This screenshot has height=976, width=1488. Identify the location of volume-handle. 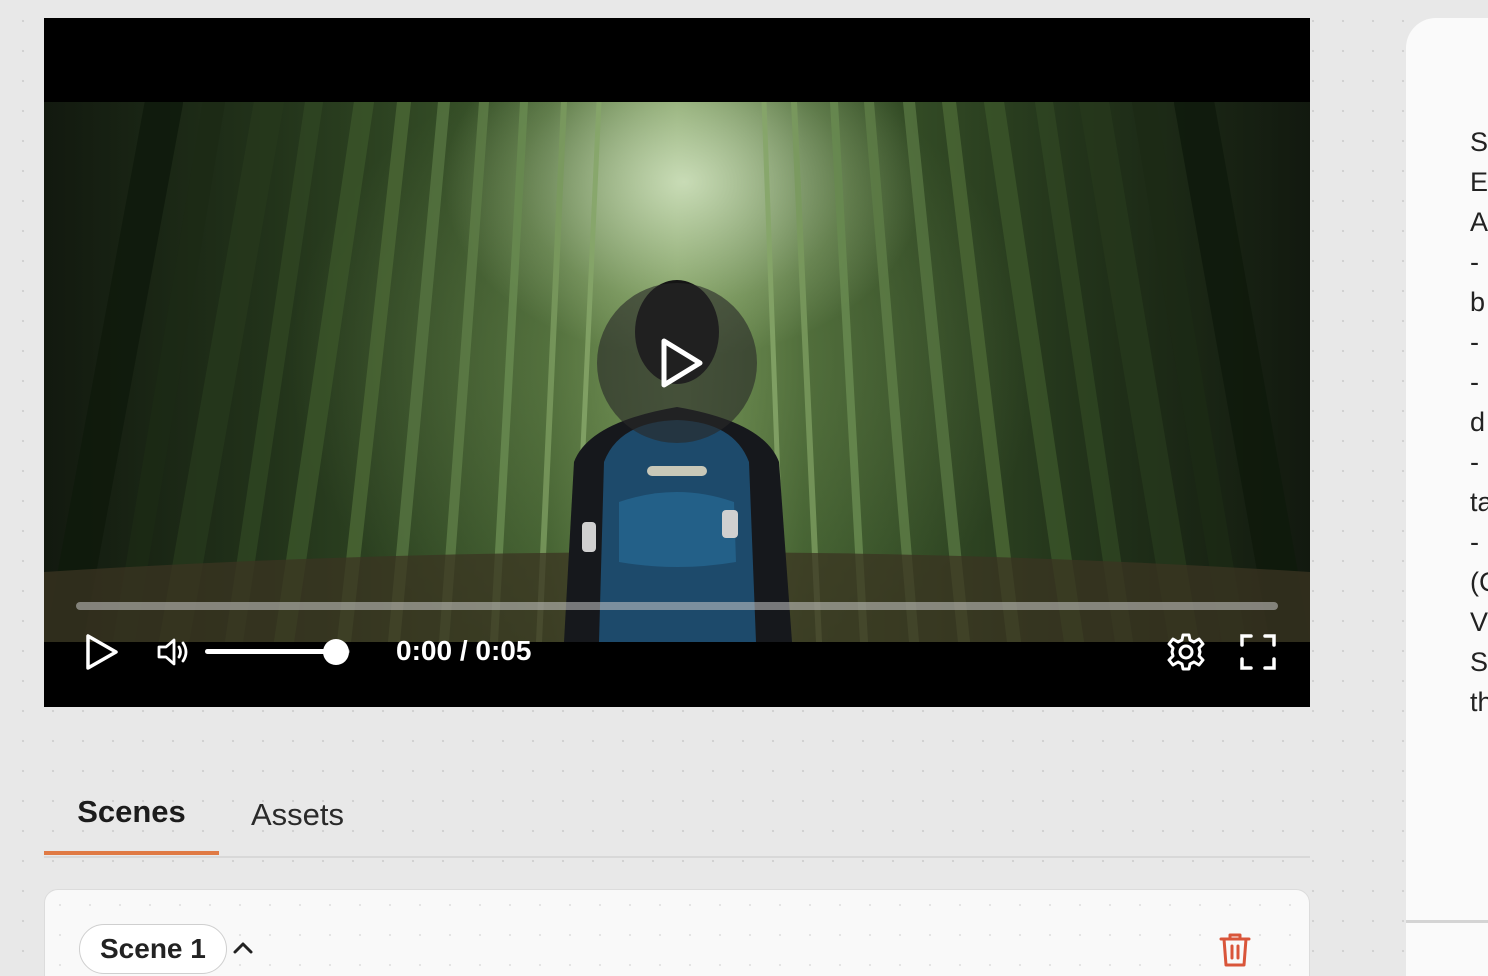
(335, 652).